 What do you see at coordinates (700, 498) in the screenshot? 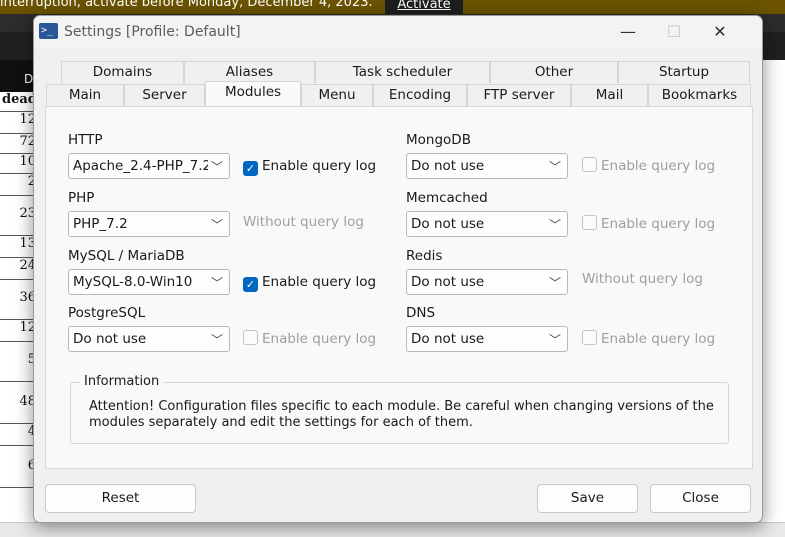
I see `close-button: Close` at bounding box center [700, 498].